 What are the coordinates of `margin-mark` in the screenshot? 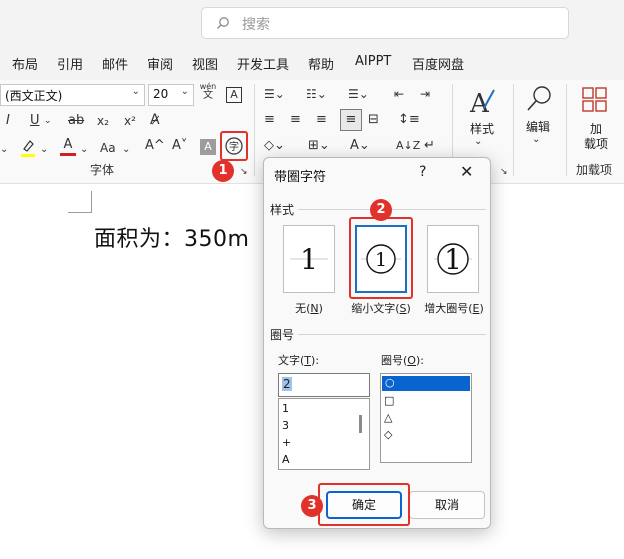 It's located at (80, 202).